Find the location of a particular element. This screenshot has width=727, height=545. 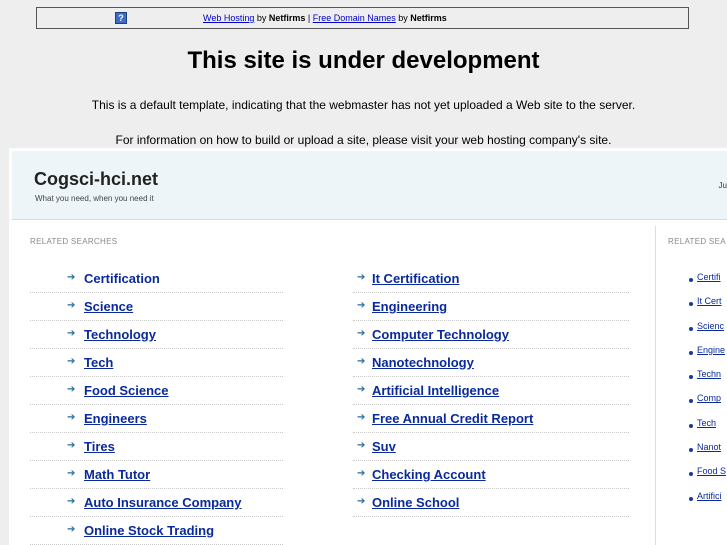

related-search-item: ➔ Online School is located at coordinates (491, 503).